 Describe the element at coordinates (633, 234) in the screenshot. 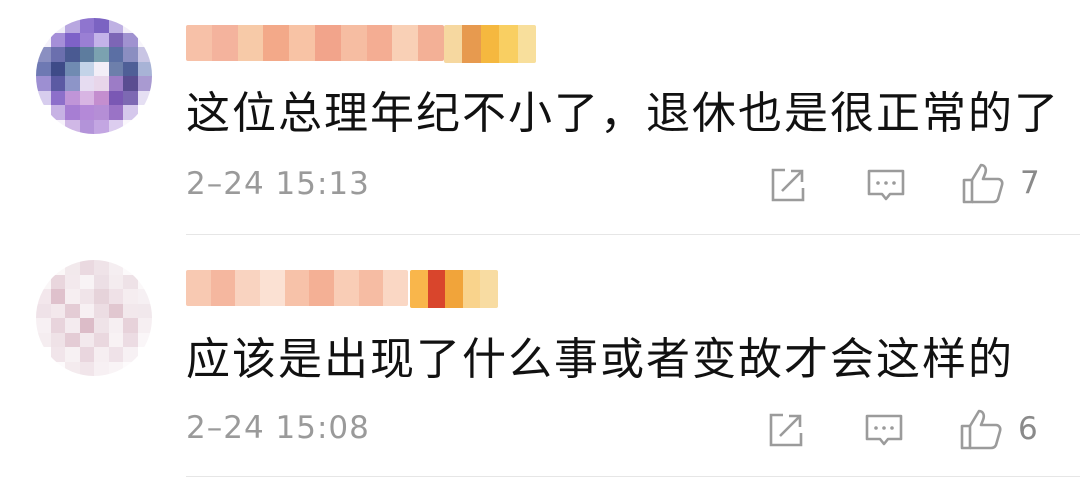

I see `divider` at that location.